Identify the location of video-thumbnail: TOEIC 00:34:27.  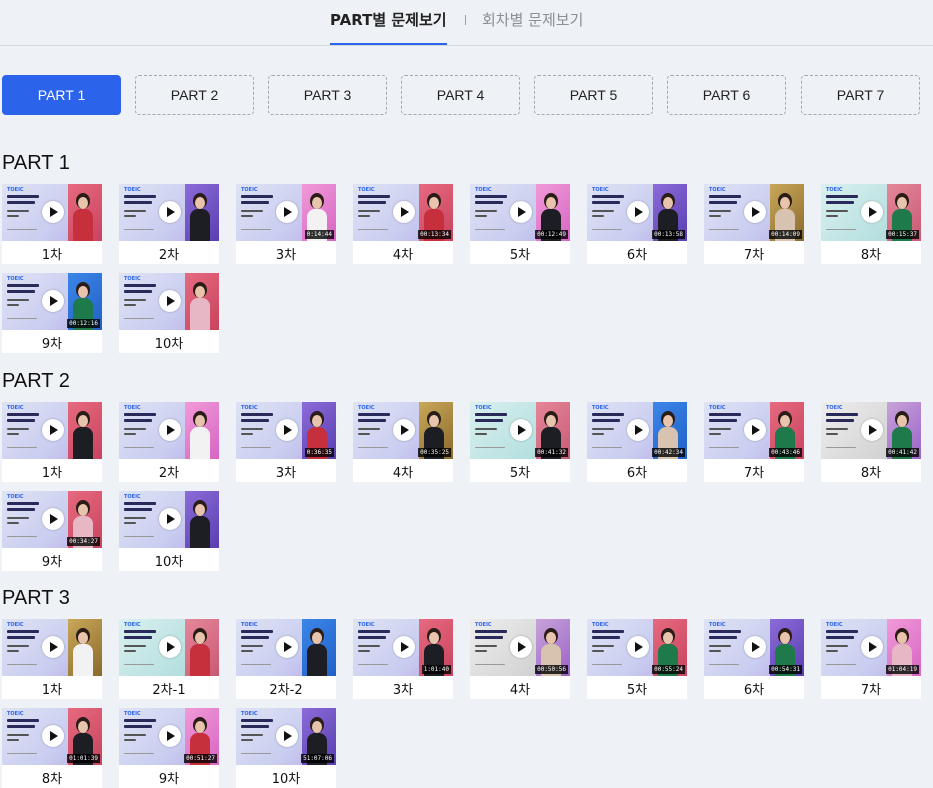
(52, 519).